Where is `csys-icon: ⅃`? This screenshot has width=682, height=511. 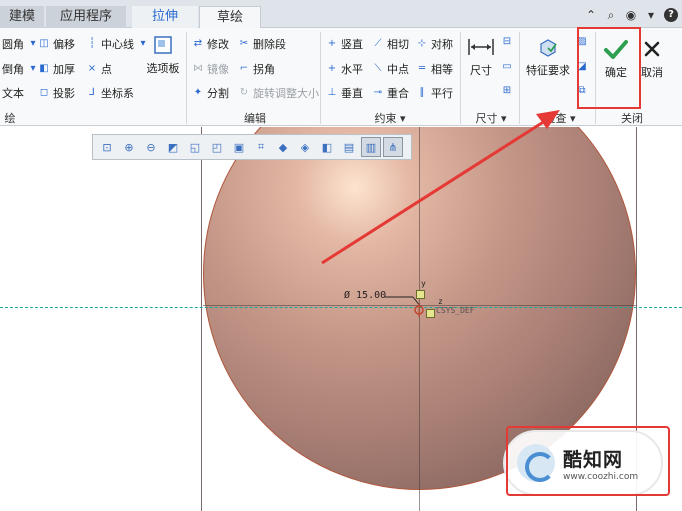 csys-icon: ⅃ is located at coordinates (92, 92).